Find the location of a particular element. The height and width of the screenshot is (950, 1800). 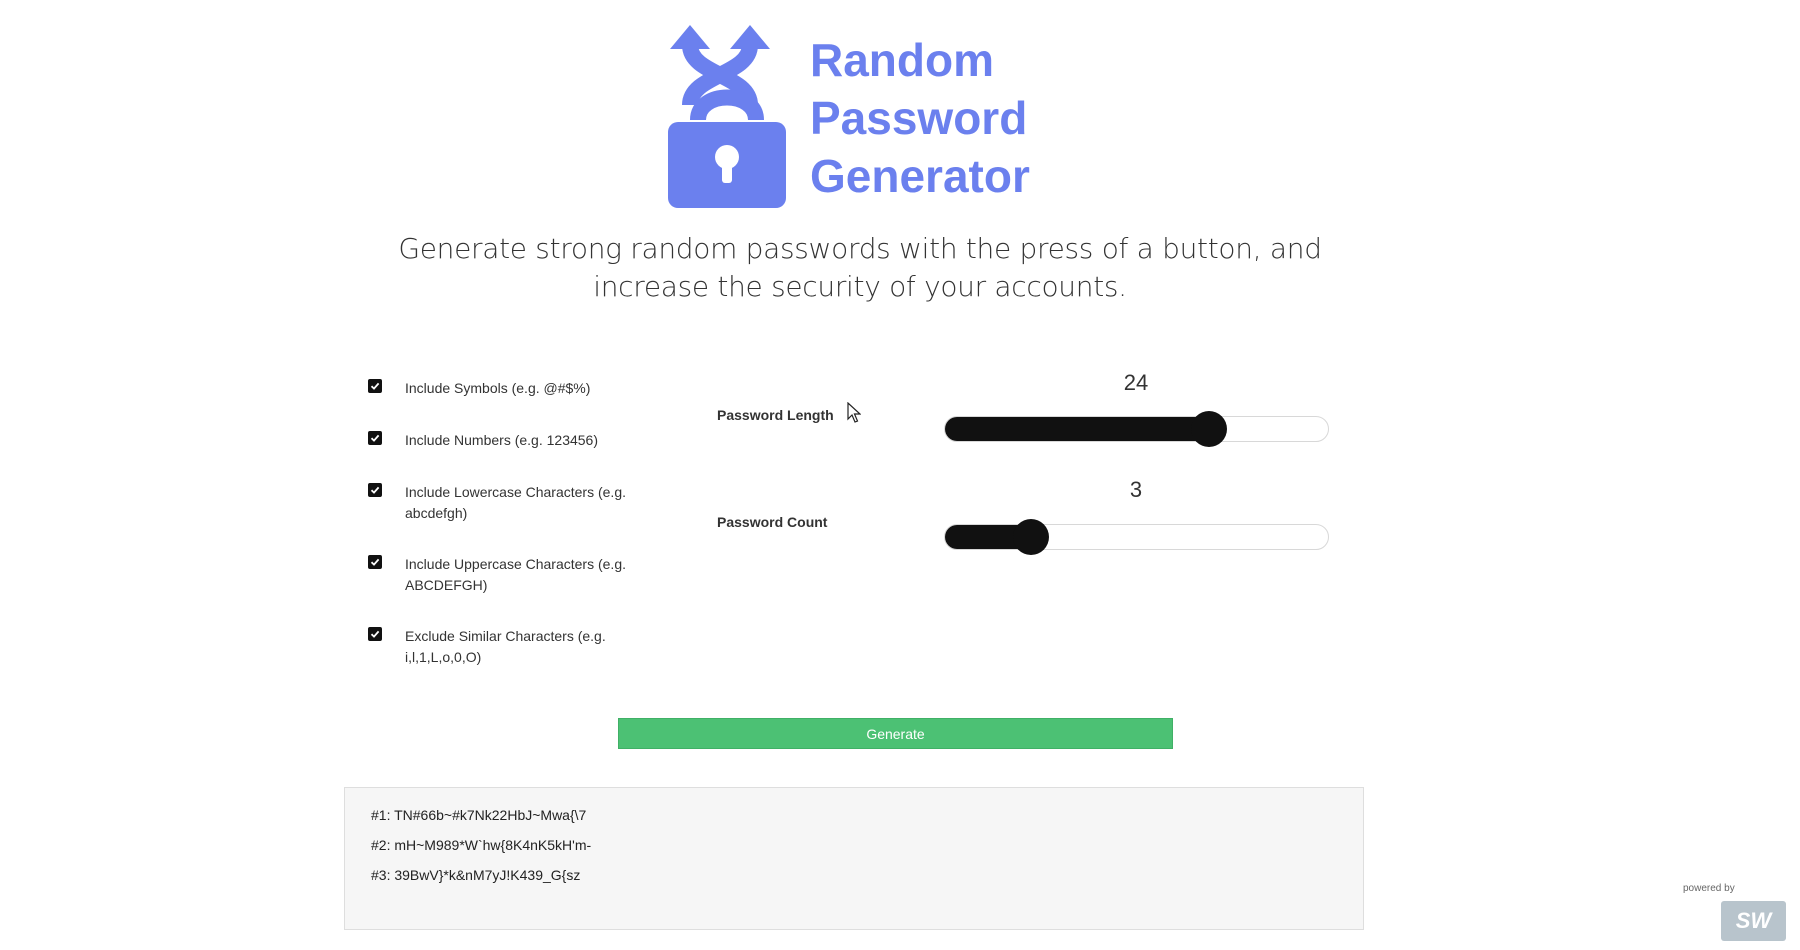

checkbox-include-uppercase is located at coordinates (375, 562).